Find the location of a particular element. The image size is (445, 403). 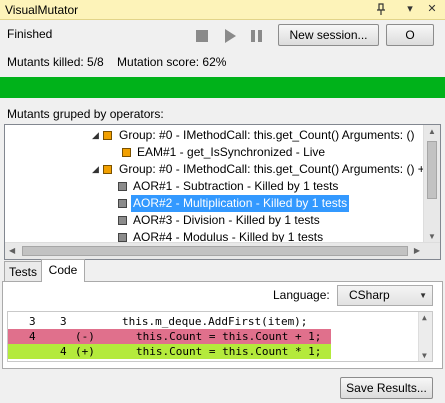

code-line: 3 3 this.m_deque.AddFirst(item); is located at coordinates (169, 321).